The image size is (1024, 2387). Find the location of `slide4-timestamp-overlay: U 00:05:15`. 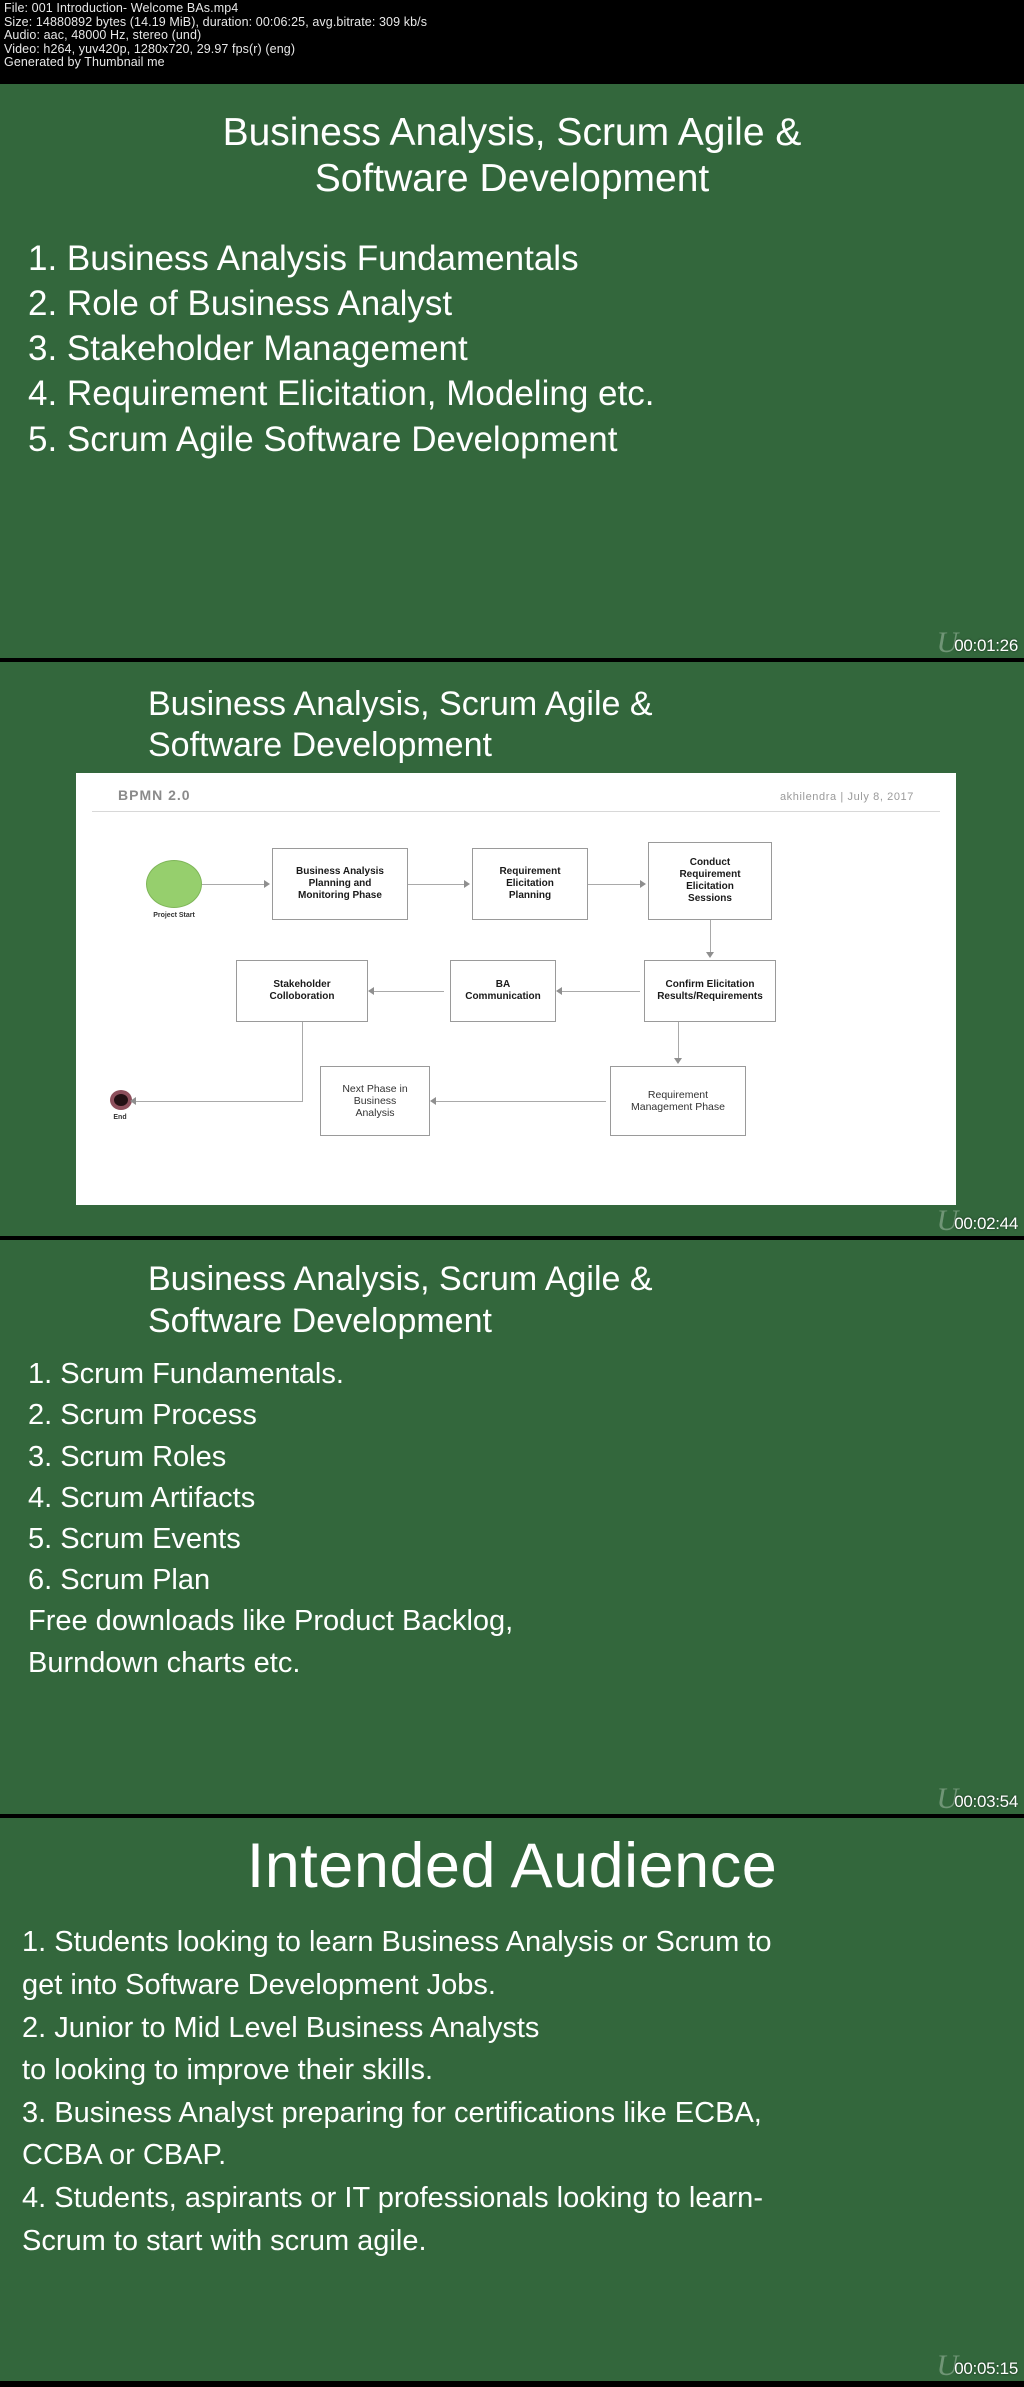

slide4-timestamp-overlay: U 00:05:15 is located at coordinates (978, 2364).